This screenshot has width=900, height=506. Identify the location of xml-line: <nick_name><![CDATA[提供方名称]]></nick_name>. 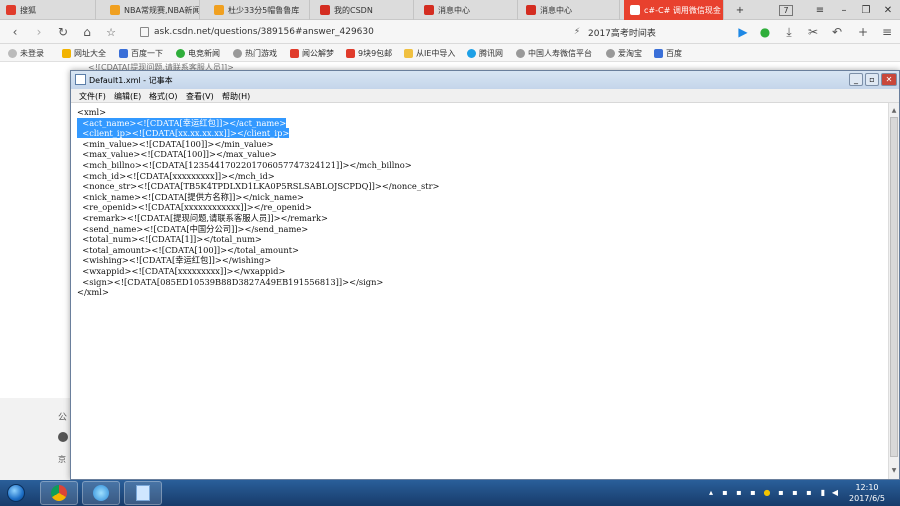
(190, 196).